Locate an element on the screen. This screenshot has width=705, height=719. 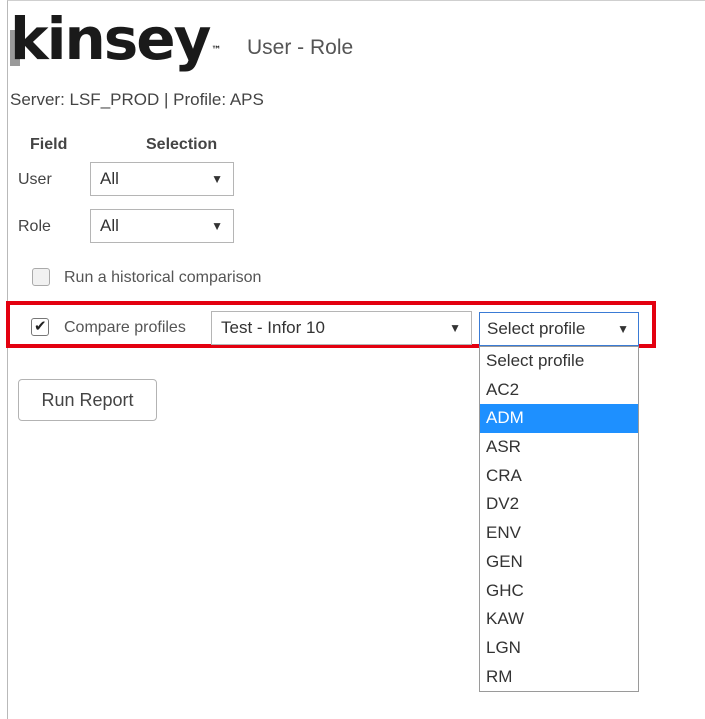
trademark-symbol: ™ is located at coordinates (216, 50).